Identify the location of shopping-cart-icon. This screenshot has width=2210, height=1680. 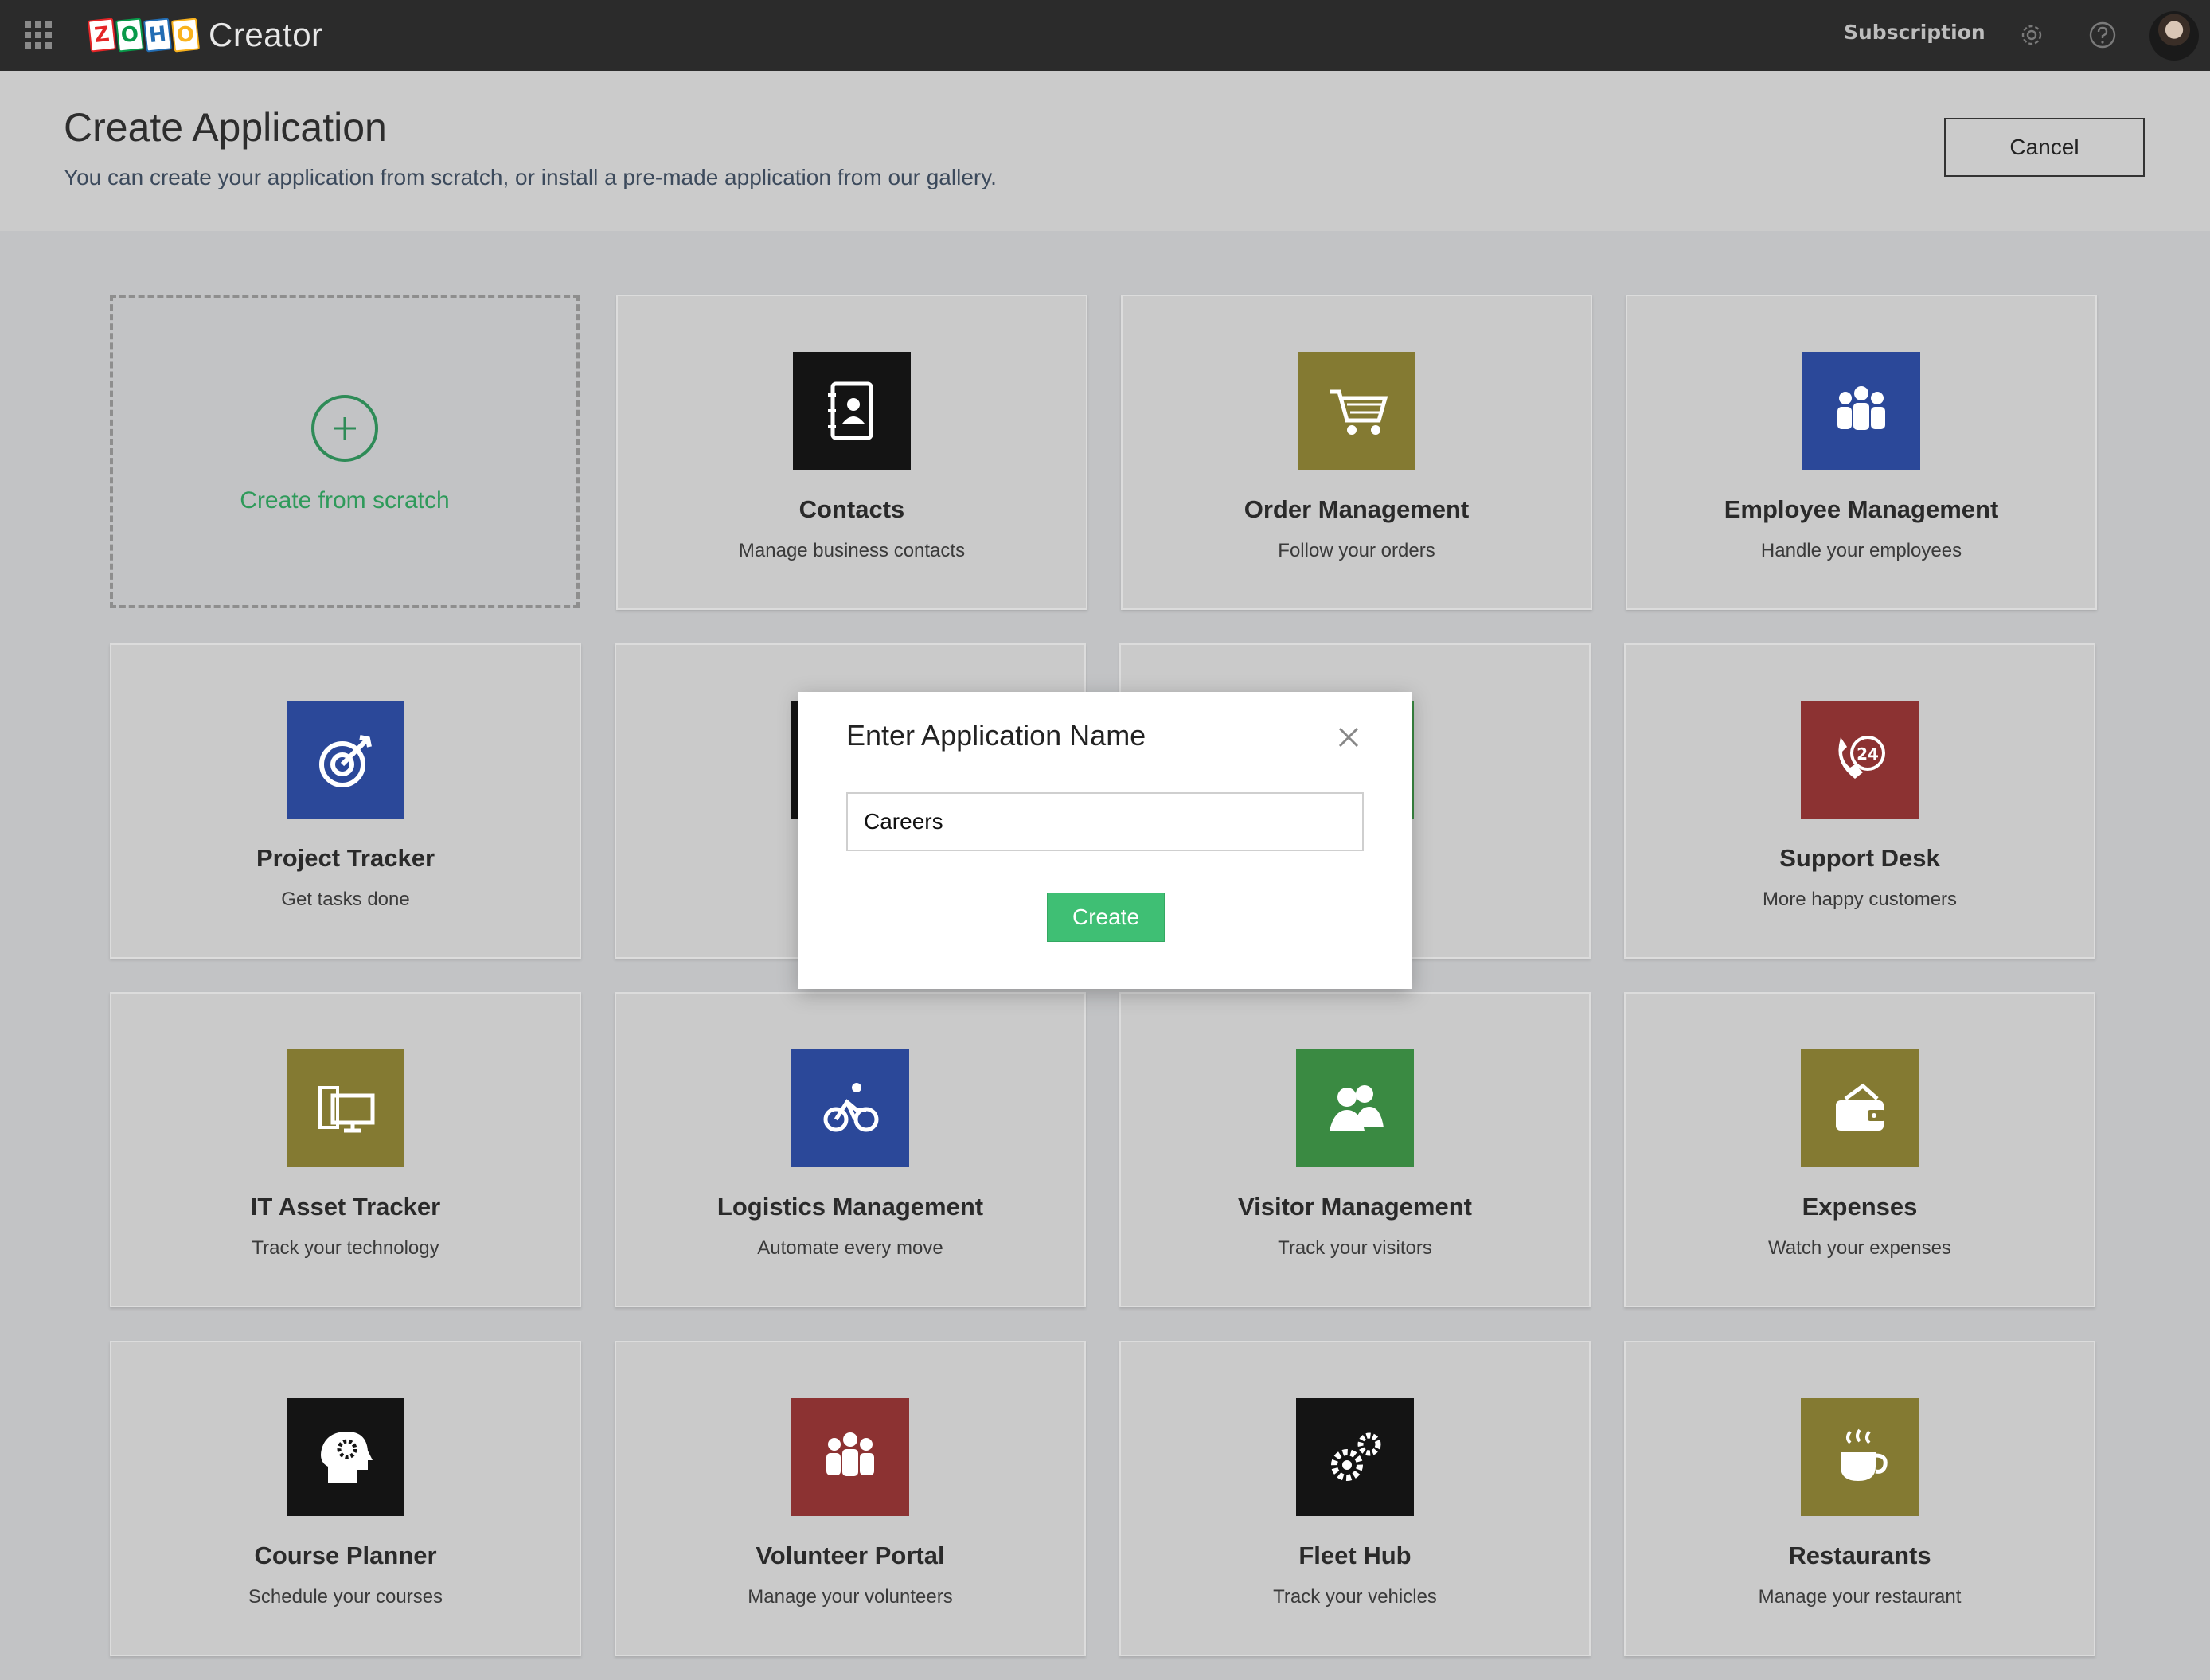
(1356, 411).